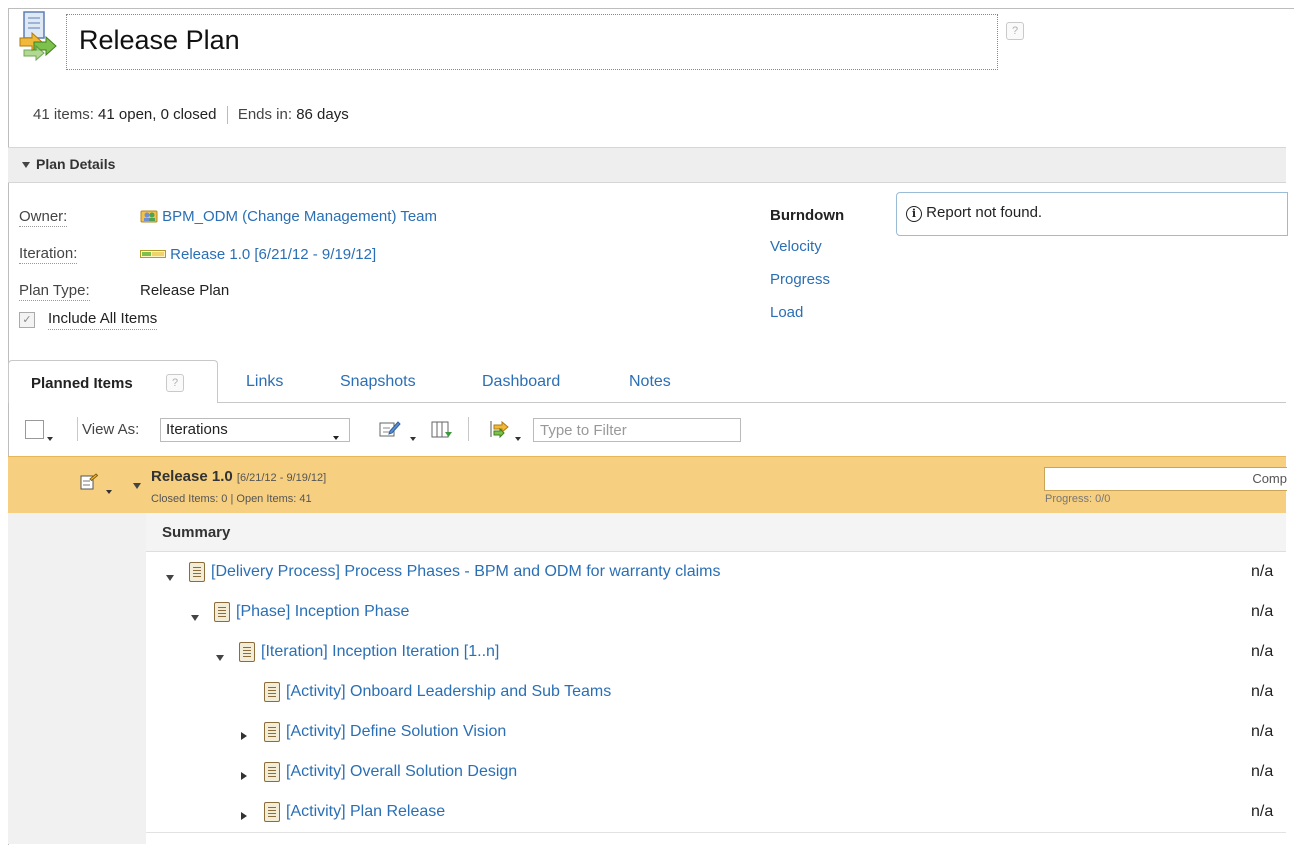 The image size is (1294, 845). I want to click on view-as-select: Iterations, so click(255, 430).